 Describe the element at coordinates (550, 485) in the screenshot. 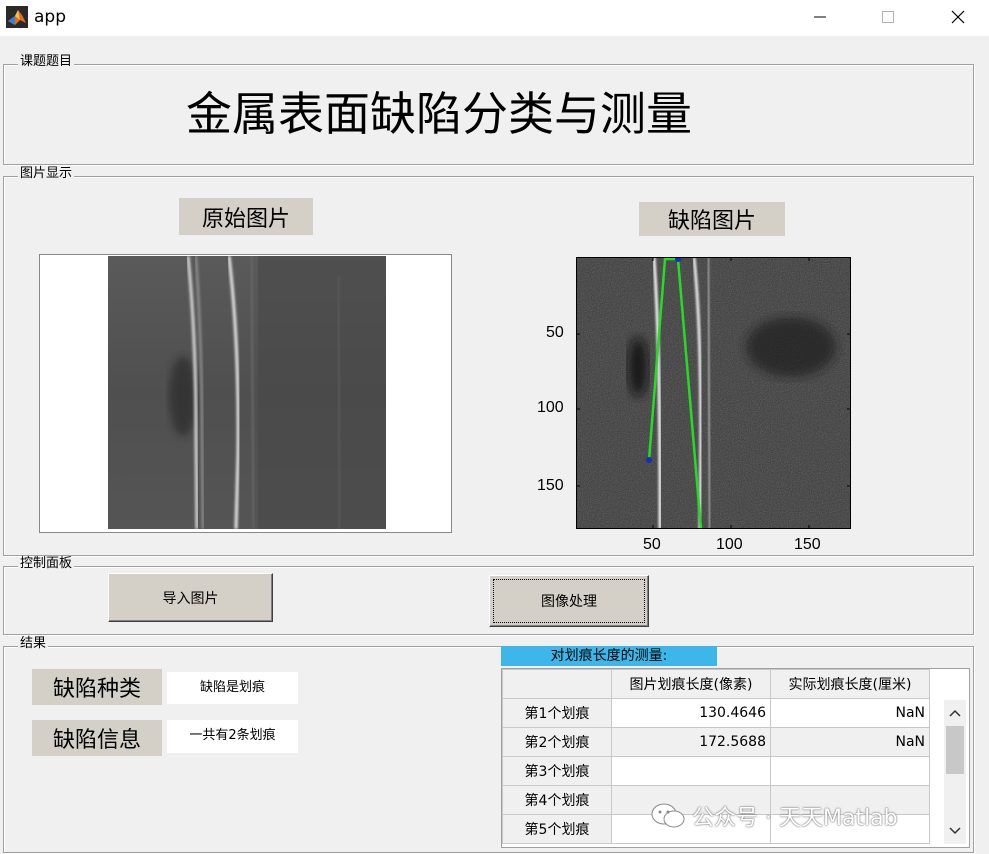

I see `y-tick-label: 150` at that location.